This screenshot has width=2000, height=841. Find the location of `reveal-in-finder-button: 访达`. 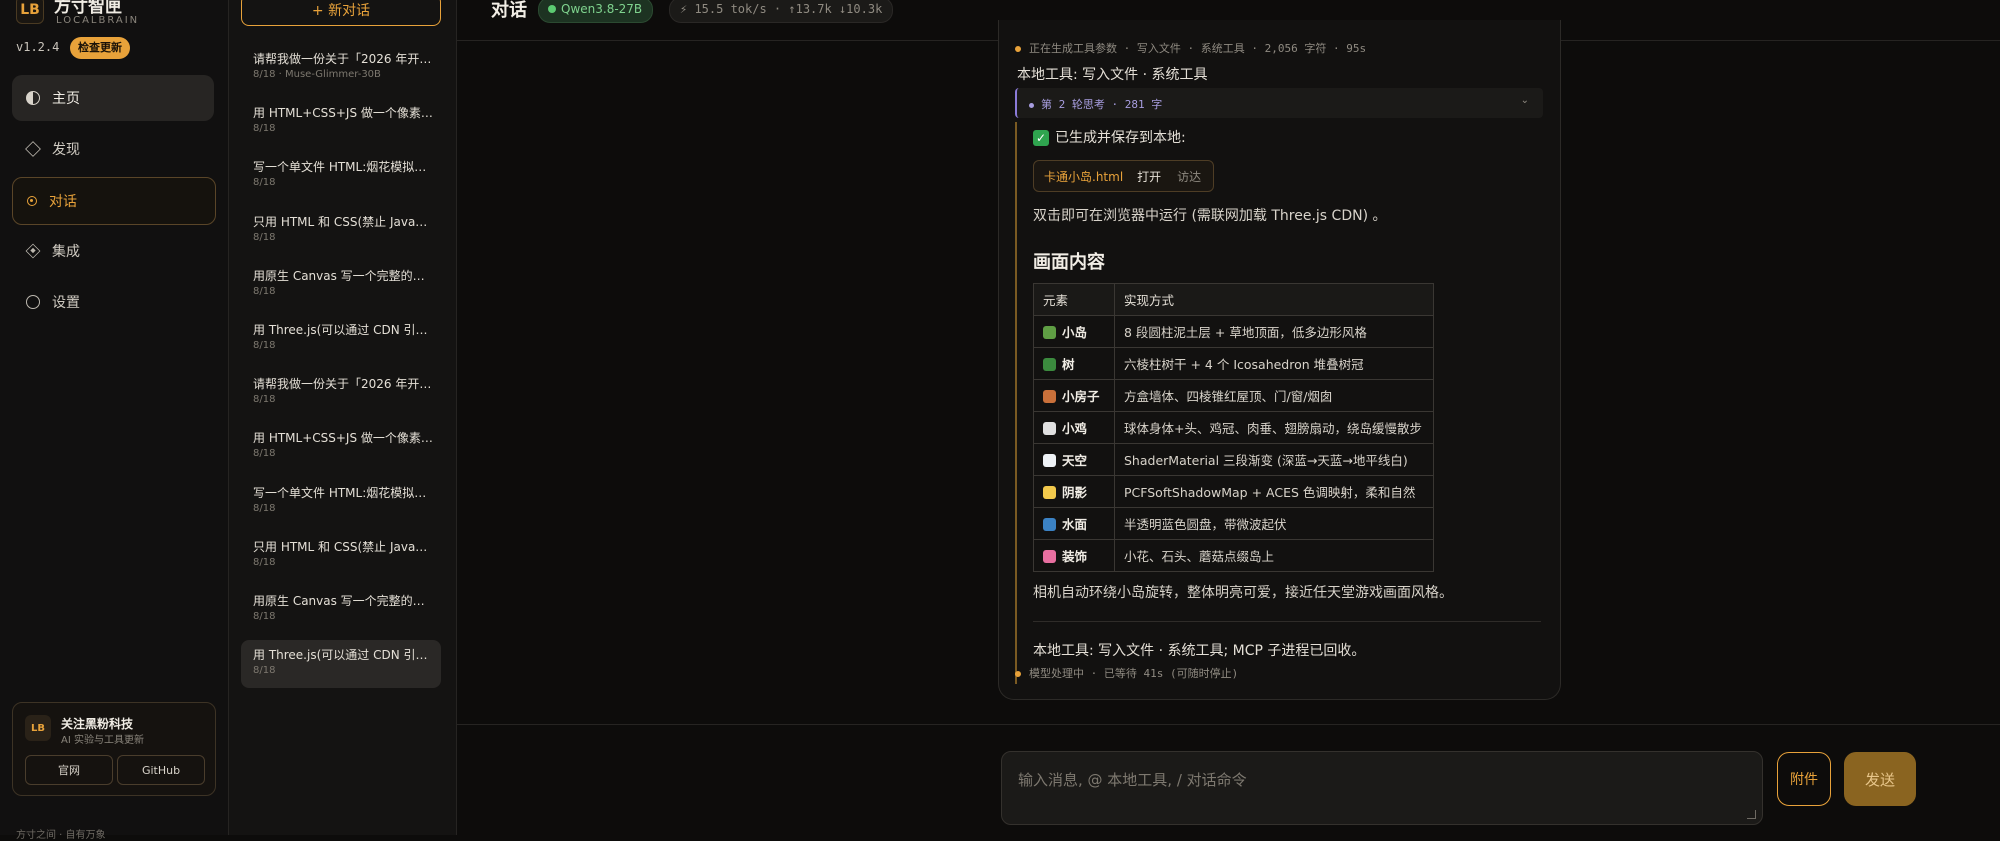

reveal-in-finder-button: 访达 is located at coordinates (1191, 176).